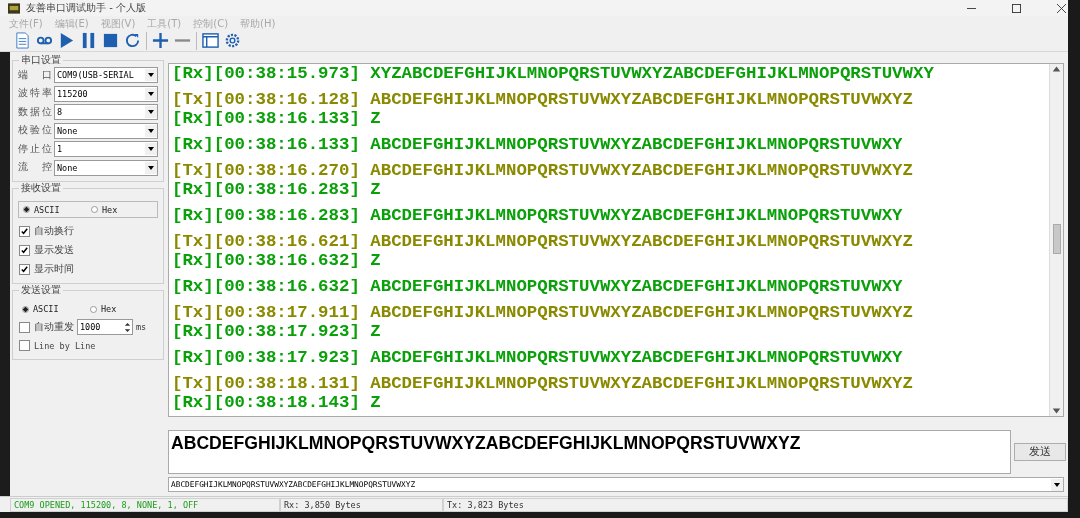  What do you see at coordinates (543, 170) in the screenshot?
I see `log-line: [Tx][00:38:16.270] ABCDEFGHIJKLMNOPQRSTUVWXYZABCDEFGHIJKLMNOPQRSTUVWXYZ` at bounding box center [543, 170].